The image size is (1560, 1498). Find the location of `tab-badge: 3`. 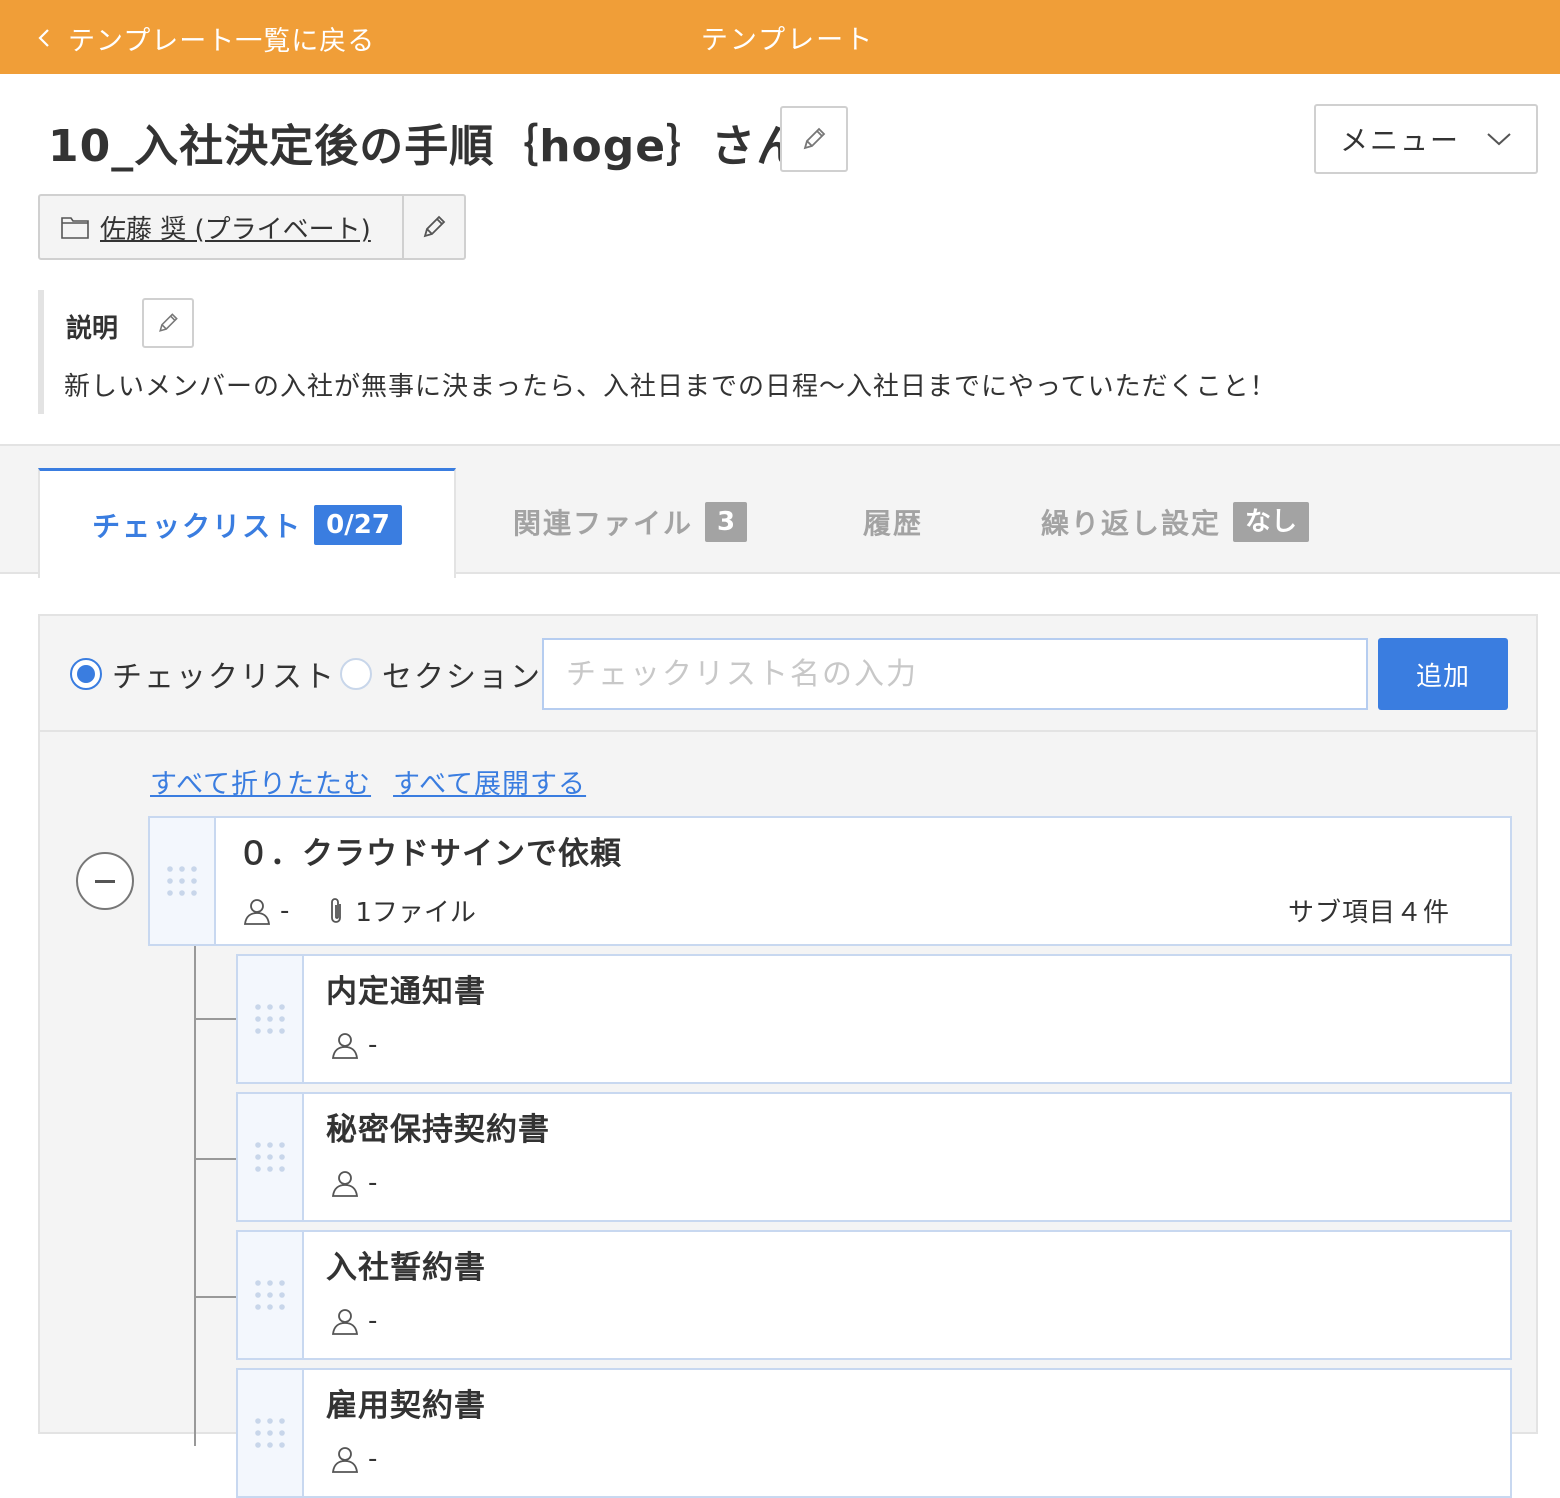

tab-badge: 3 is located at coordinates (726, 522).